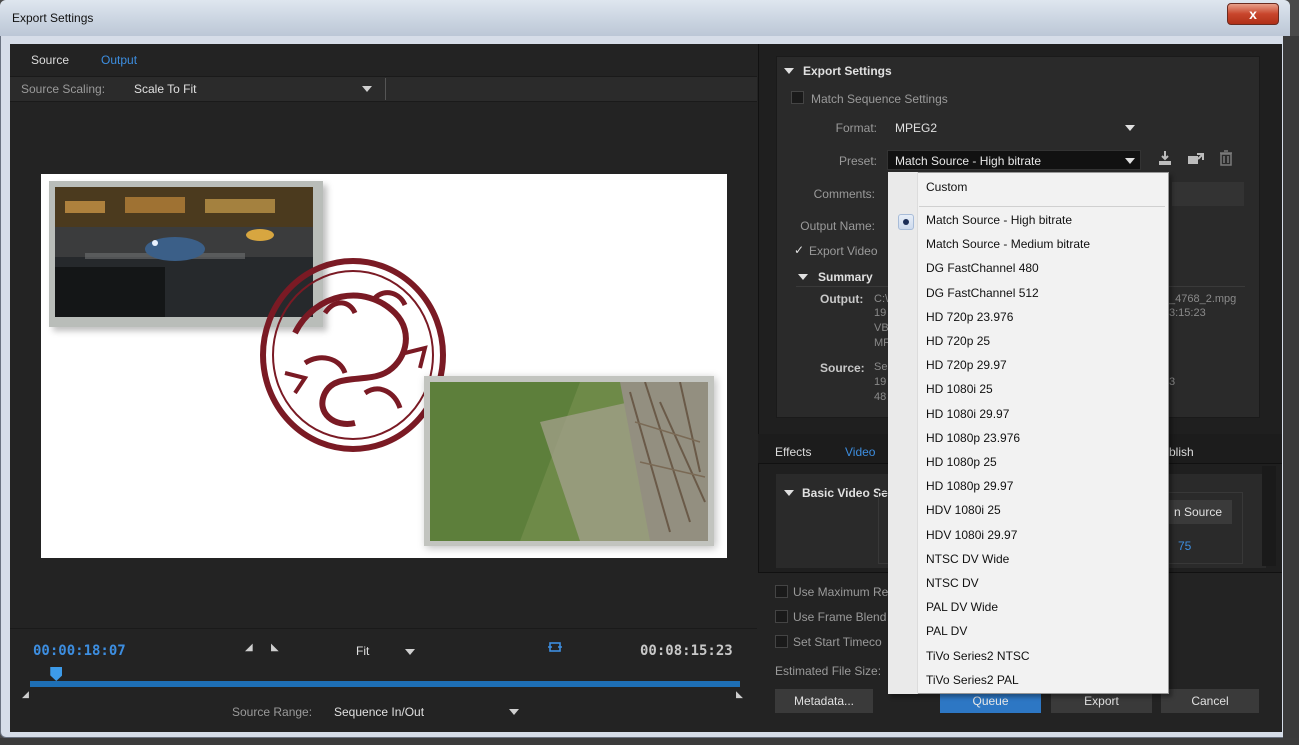  Describe the element at coordinates (946, 187) in the screenshot. I see `preset-option-custom: Custom` at that location.